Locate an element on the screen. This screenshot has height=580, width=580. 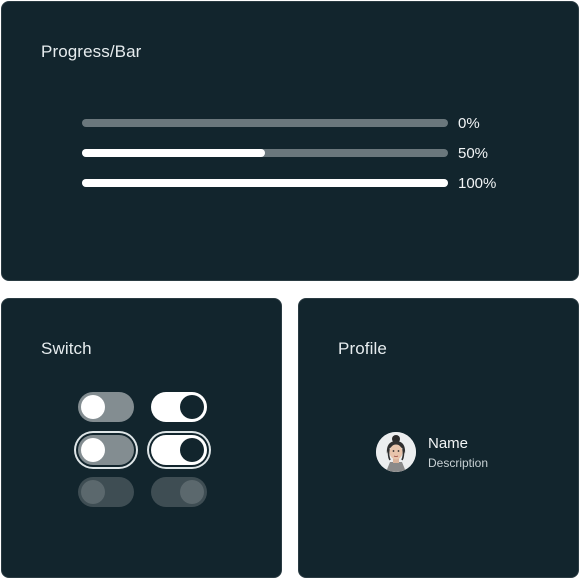
switch-card-title: Switch is located at coordinates (66, 348).